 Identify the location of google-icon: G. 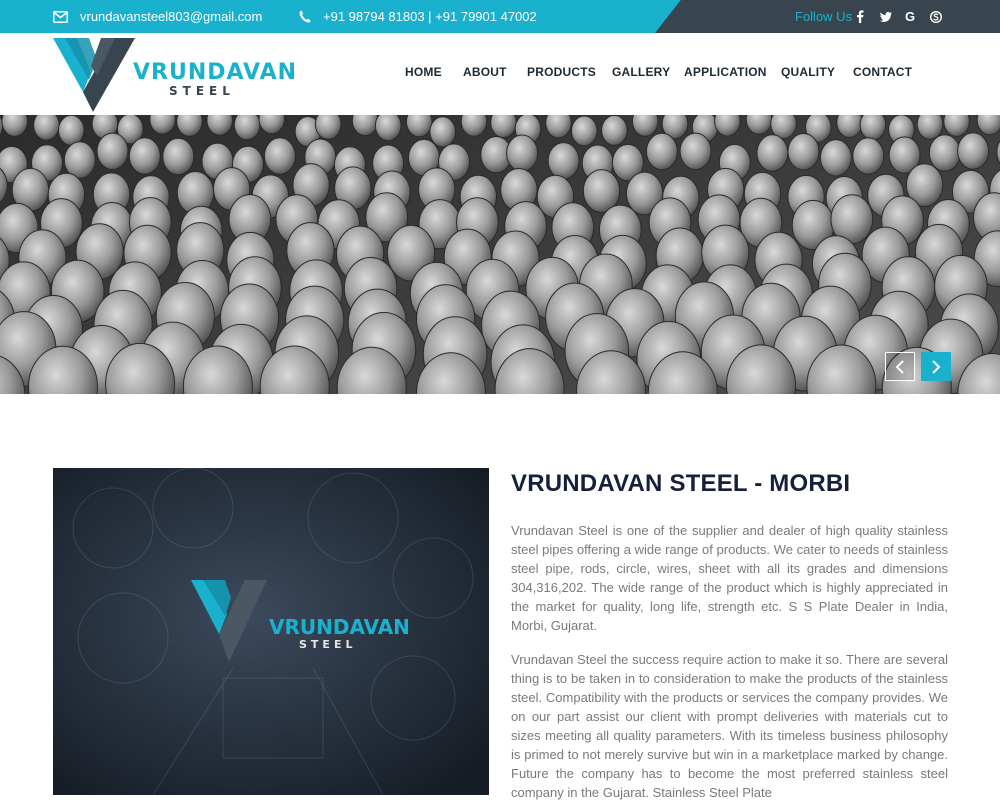
(910, 16).